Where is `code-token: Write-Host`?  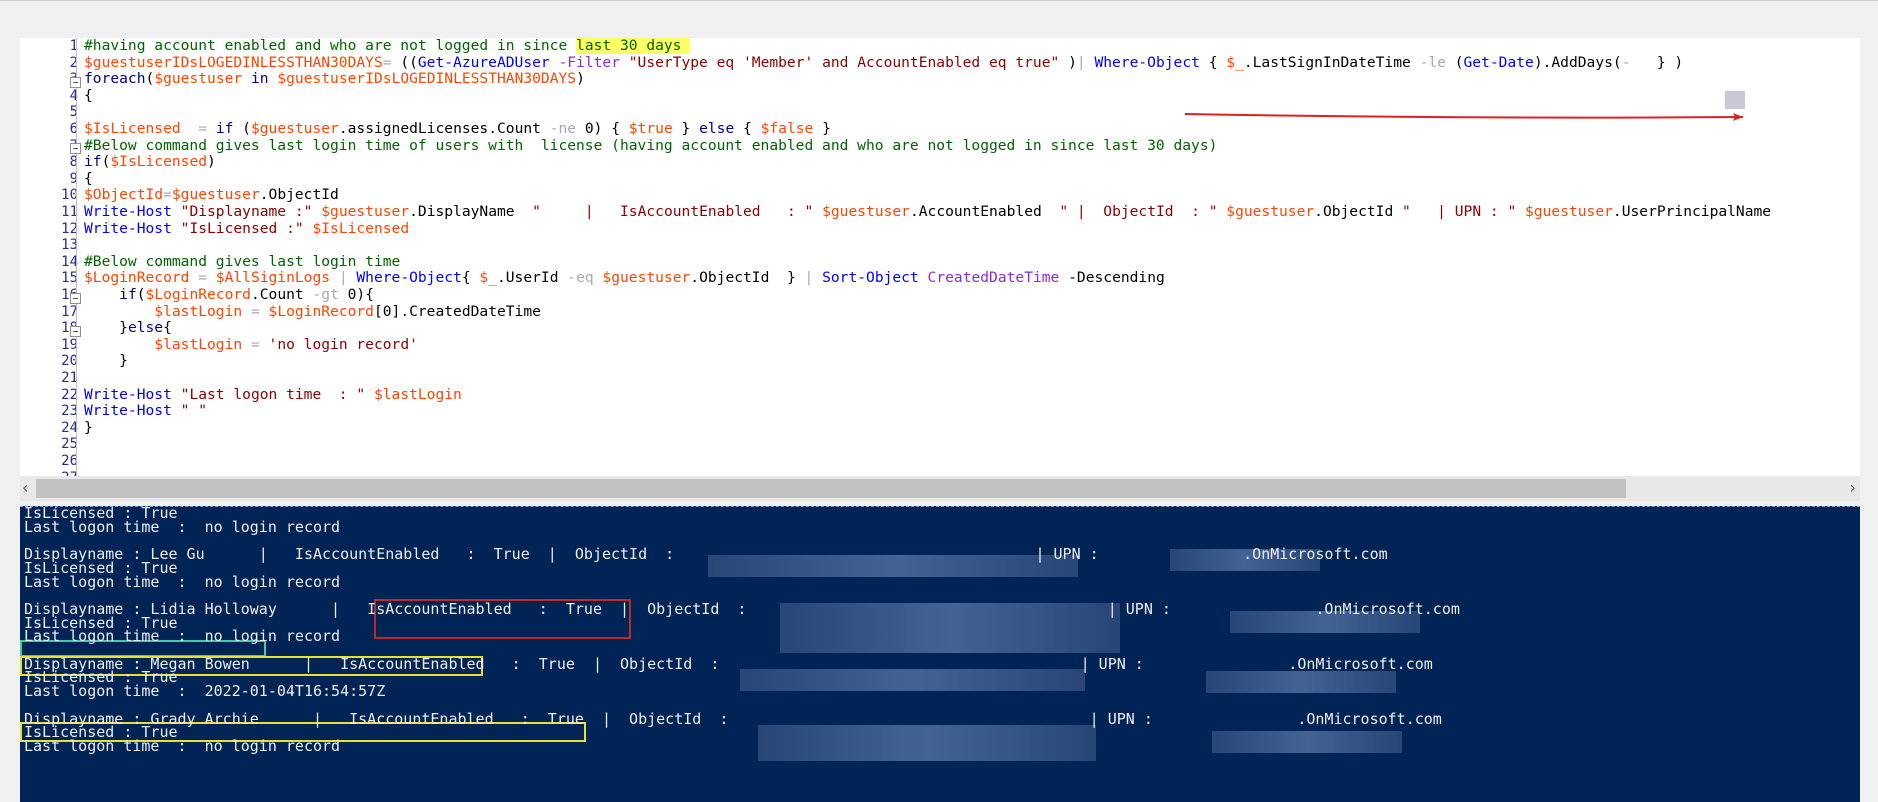
code-token: Write-Host is located at coordinates (128, 411).